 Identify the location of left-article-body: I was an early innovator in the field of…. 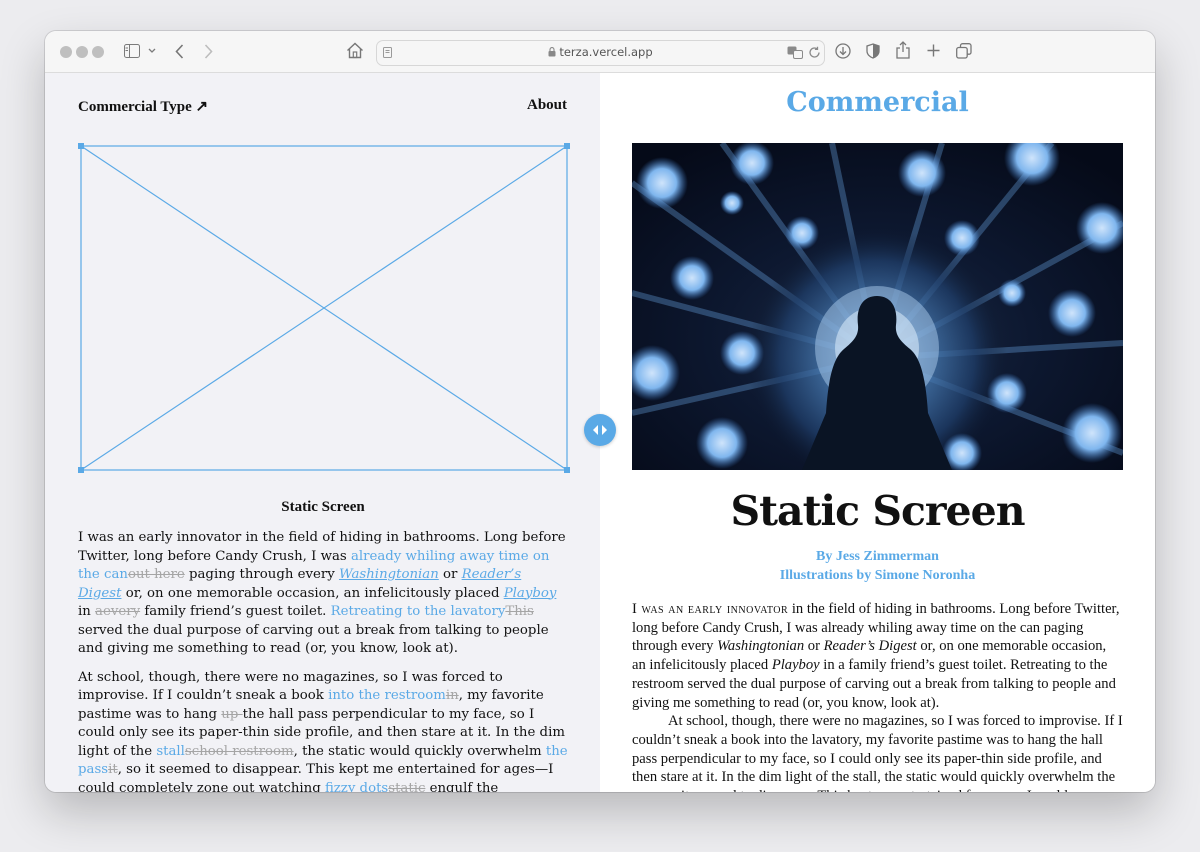
(323, 660).